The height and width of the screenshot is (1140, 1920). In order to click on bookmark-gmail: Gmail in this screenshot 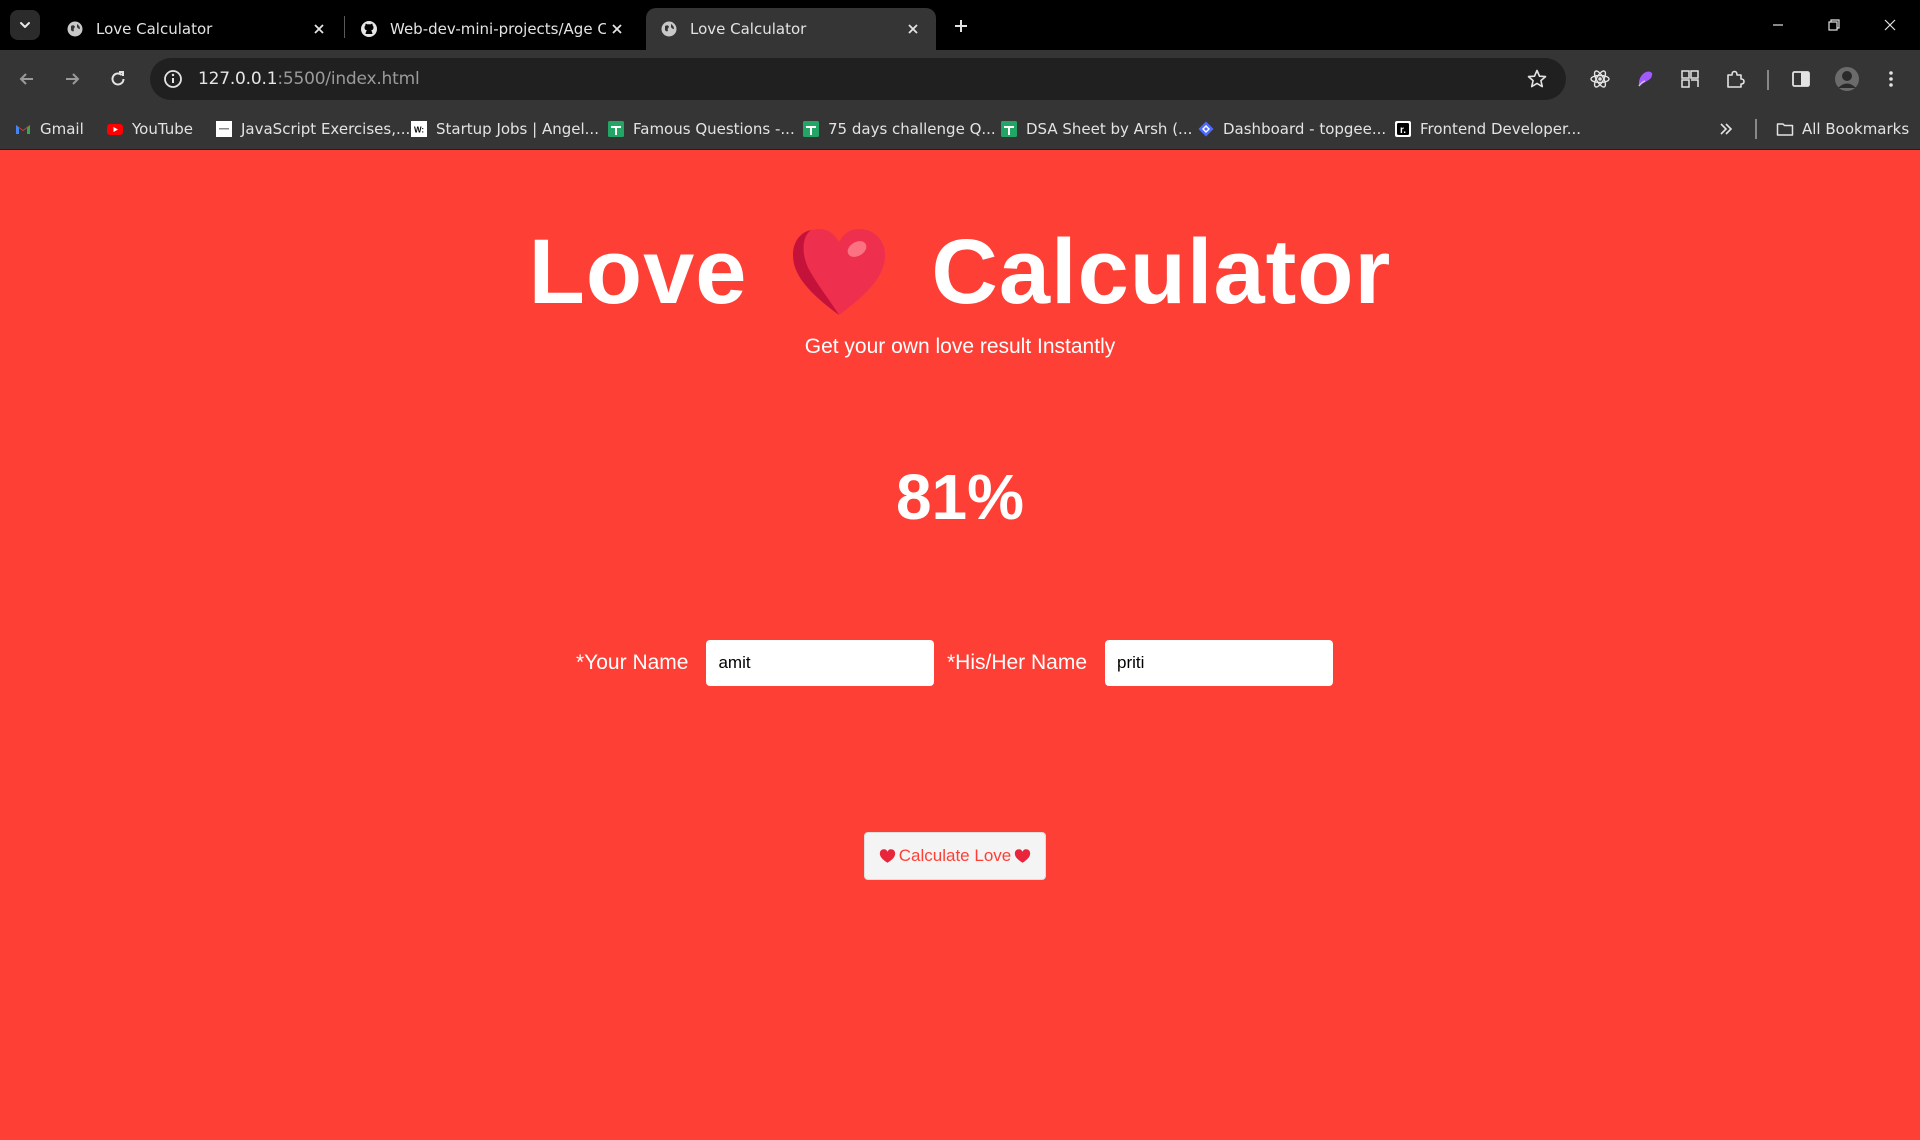, I will do `click(49, 129)`.